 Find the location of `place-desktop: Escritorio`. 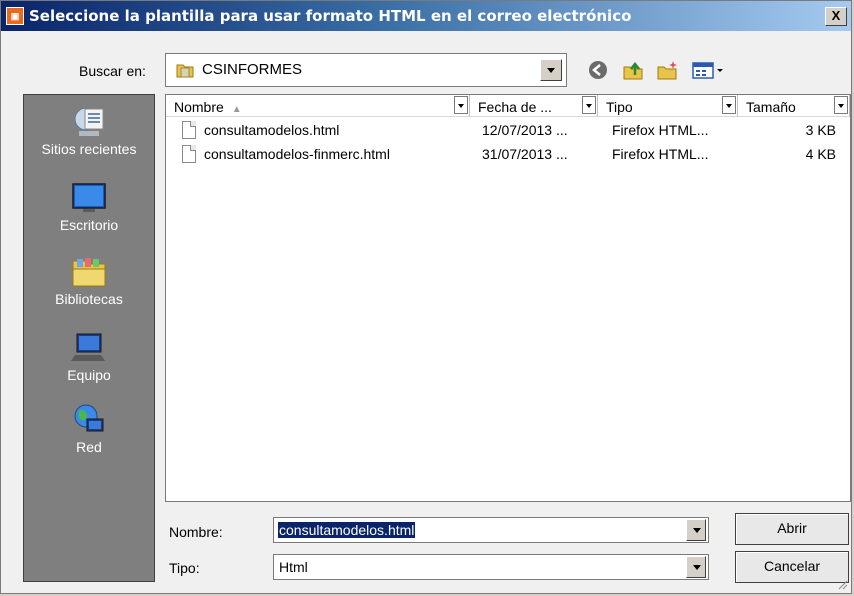

place-desktop: Escritorio is located at coordinates (89, 207).